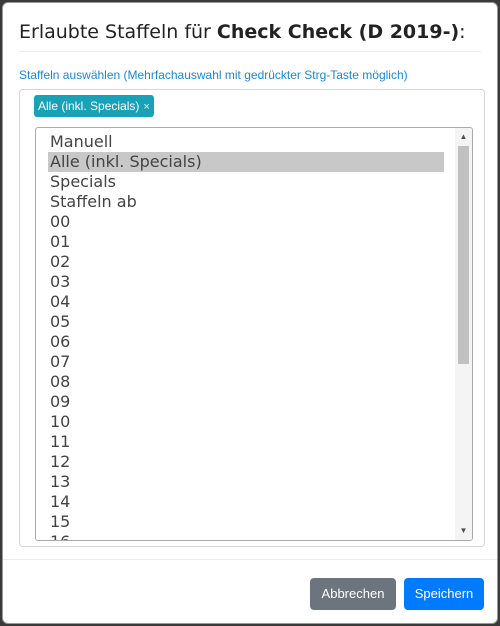 The height and width of the screenshot is (626, 500). Describe the element at coordinates (246, 182) in the screenshot. I see `season-option: Specials` at that location.